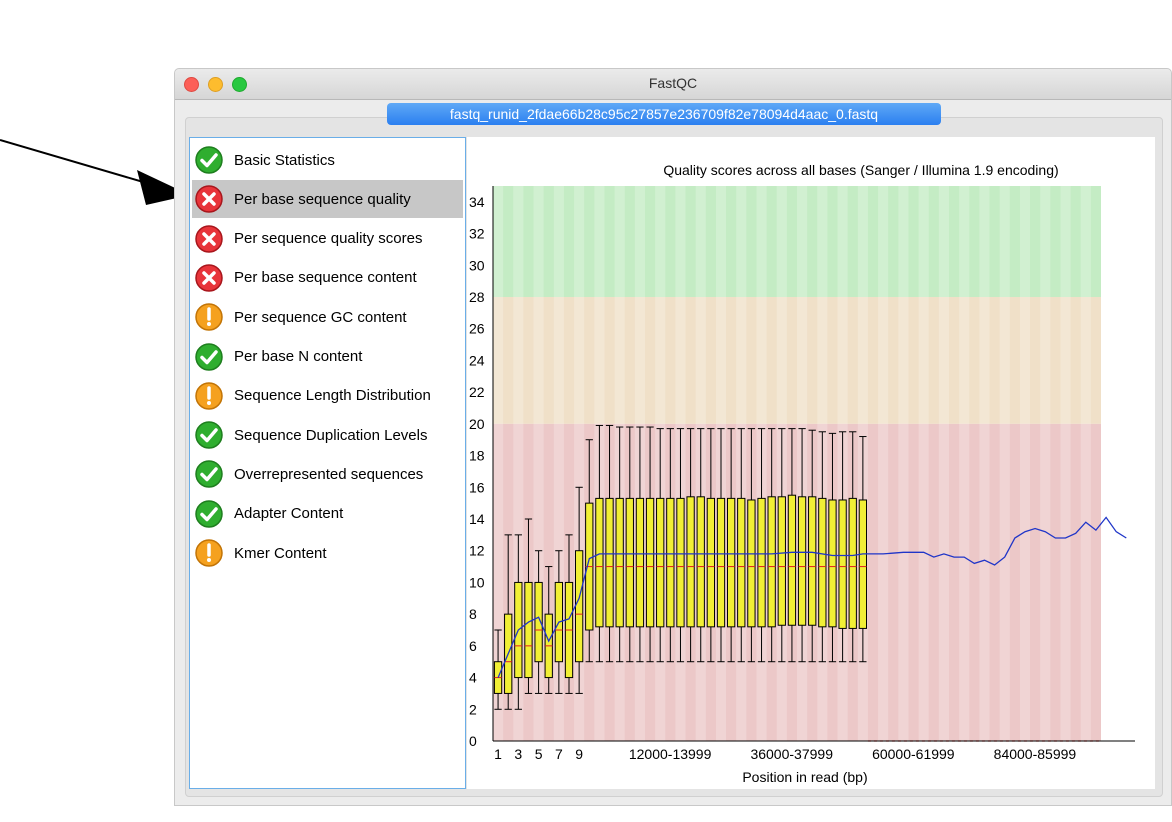 The height and width of the screenshot is (822, 1172). What do you see at coordinates (327, 553) in the screenshot?
I see `module-item: Kmer Content` at bounding box center [327, 553].